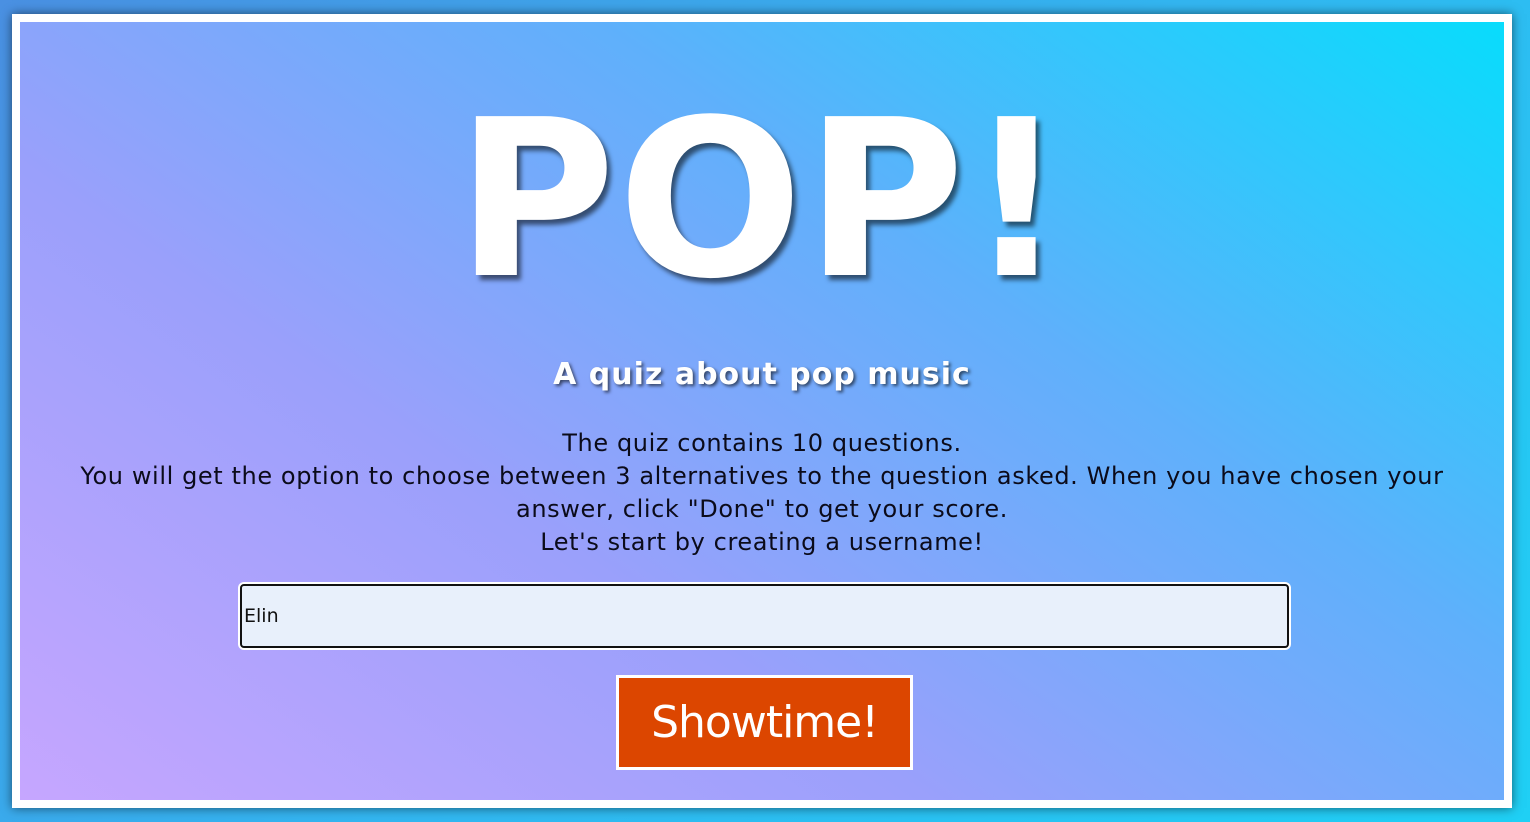 This screenshot has width=1530, height=822. What do you see at coordinates (762, 200) in the screenshot?
I see `pop-logo: POP!` at bounding box center [762, 200].